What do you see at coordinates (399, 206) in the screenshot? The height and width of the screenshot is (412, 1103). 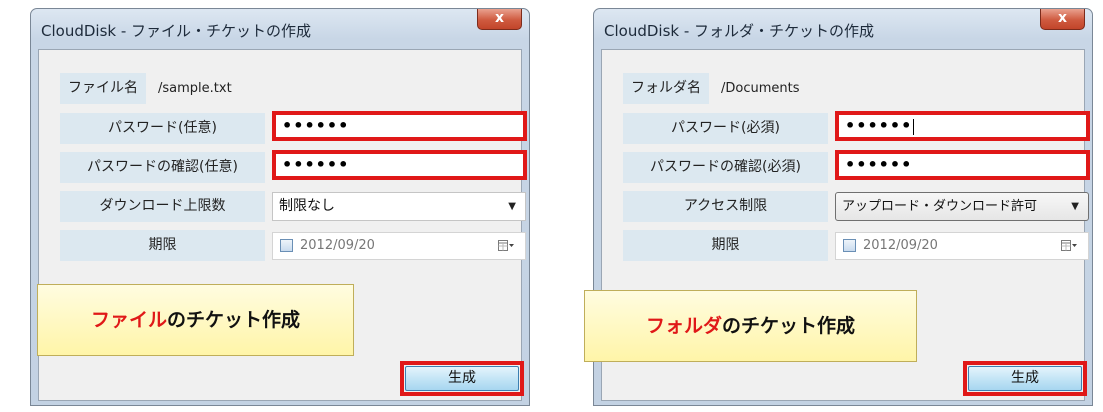 I see `download-limit-select: 制限なし ▼` at bounding box center [399, 206].